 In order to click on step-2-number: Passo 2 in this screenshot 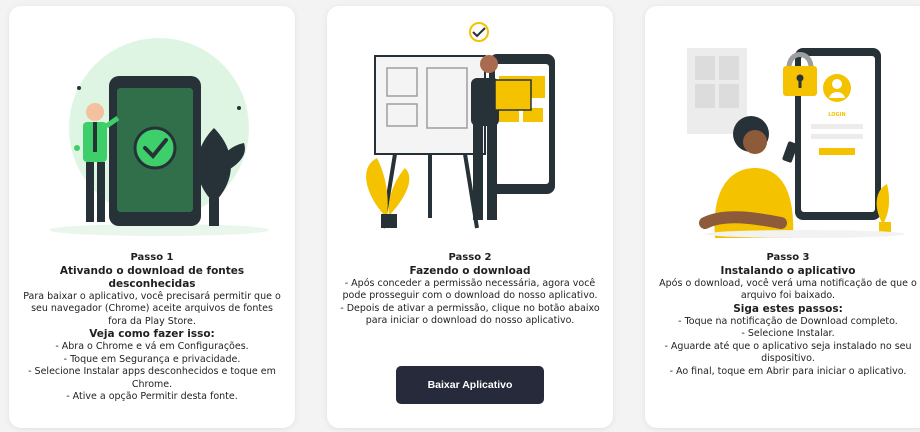, I will do `click(470, 257)`.